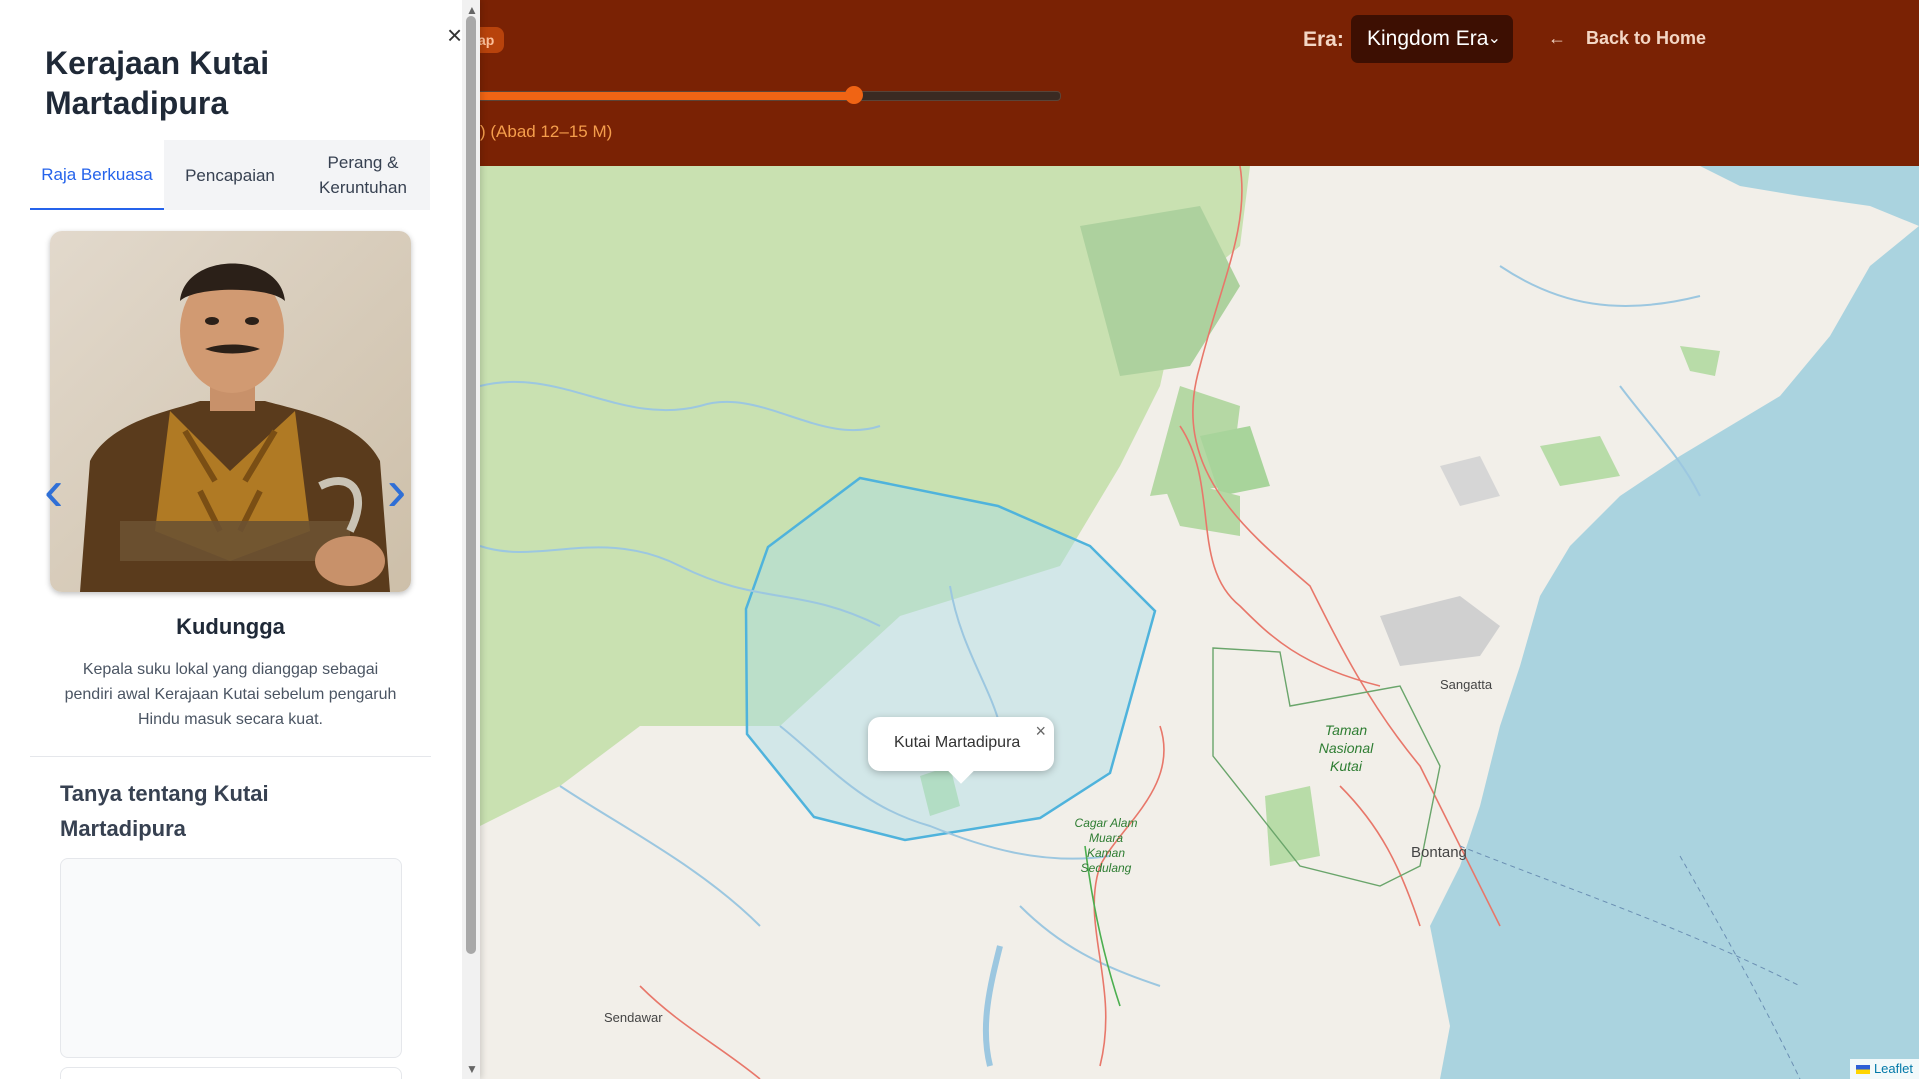  Describe the element at coordinates (472, 10) in the screenshot. I see `scroll-up-arrow-icon: ▲` at that location.